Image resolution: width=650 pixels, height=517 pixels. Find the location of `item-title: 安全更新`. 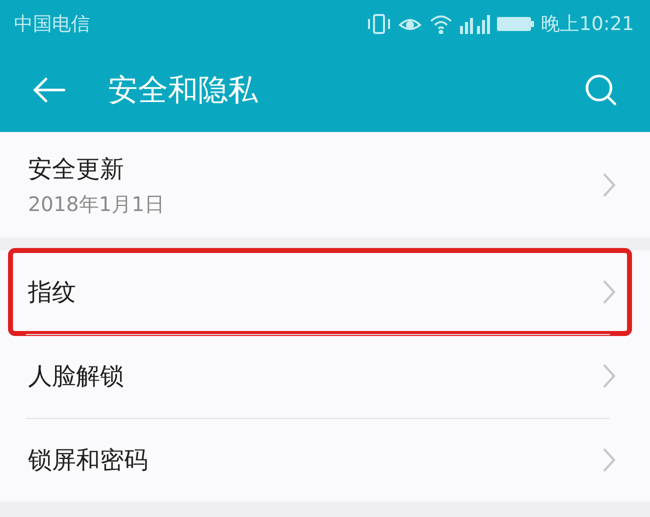

item-title: 安全更新 is located at coordinates (76, 169).